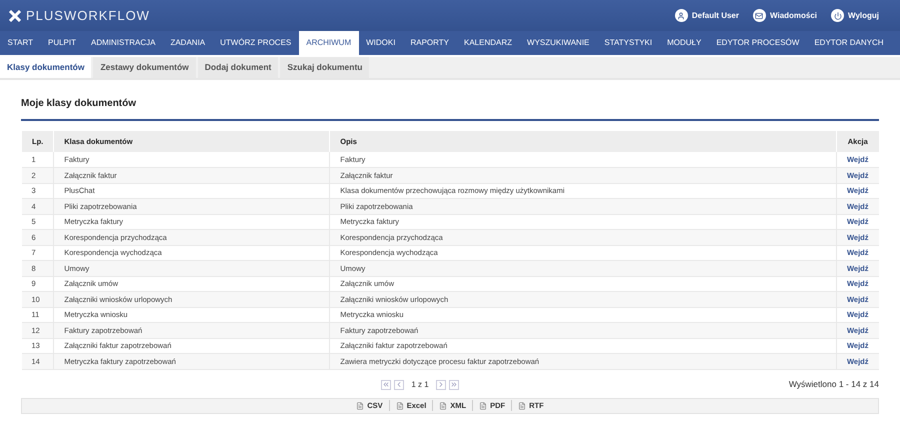  I want to click on nav-tab: STATYSTYKI, so click(628, 43).